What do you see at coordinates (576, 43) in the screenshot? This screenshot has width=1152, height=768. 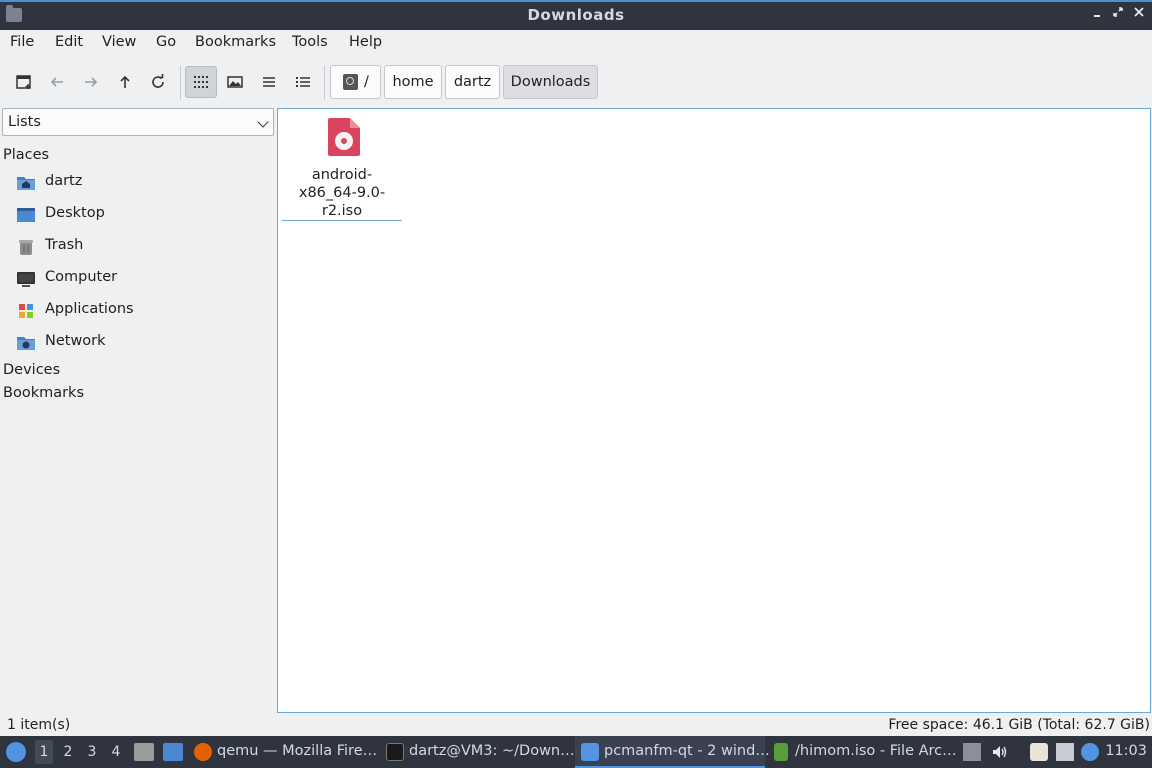 I see `menu-bar: File Edit View Go Bookmarks Tools Help` at bounding box center [576, 43].